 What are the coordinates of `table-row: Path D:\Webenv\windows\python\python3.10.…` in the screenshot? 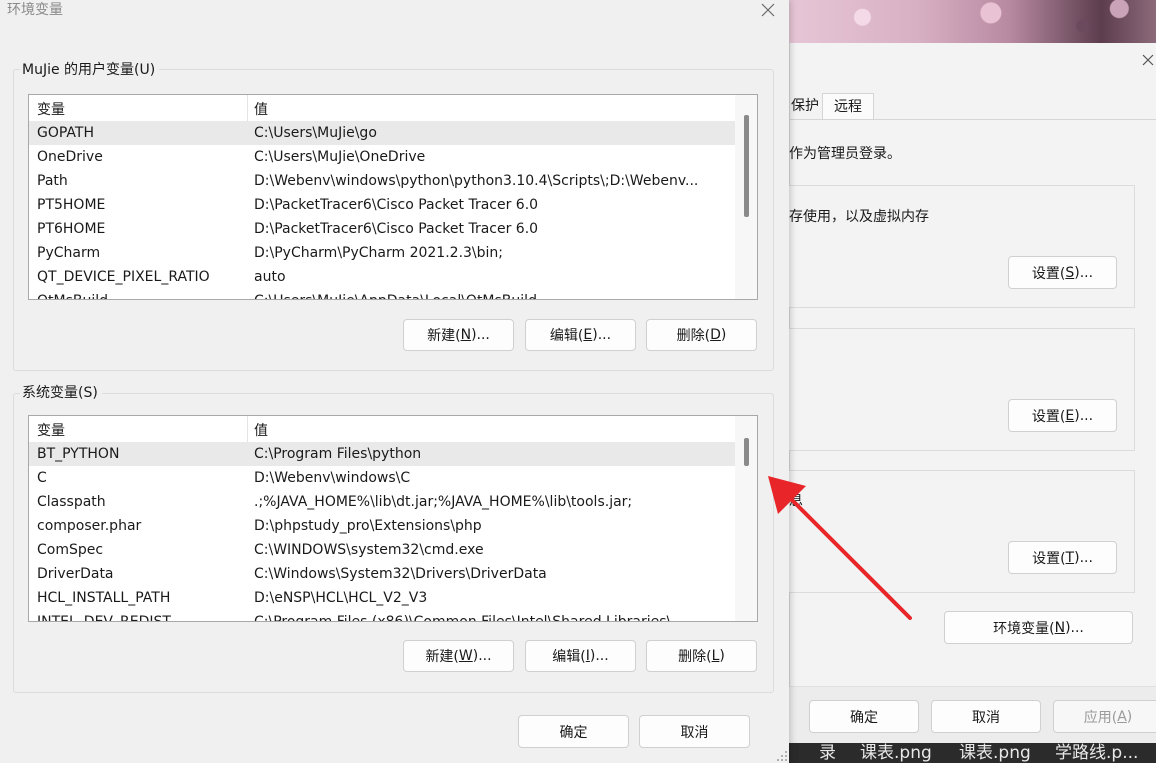 It's located at (382, 181).